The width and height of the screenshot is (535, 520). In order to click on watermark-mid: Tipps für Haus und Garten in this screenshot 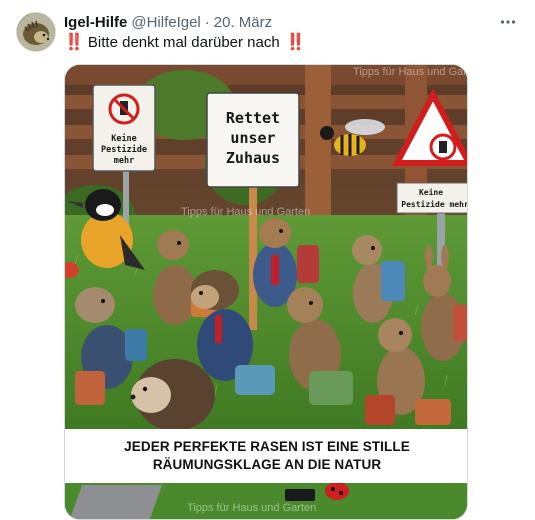, I will do `click(245, 212)`.